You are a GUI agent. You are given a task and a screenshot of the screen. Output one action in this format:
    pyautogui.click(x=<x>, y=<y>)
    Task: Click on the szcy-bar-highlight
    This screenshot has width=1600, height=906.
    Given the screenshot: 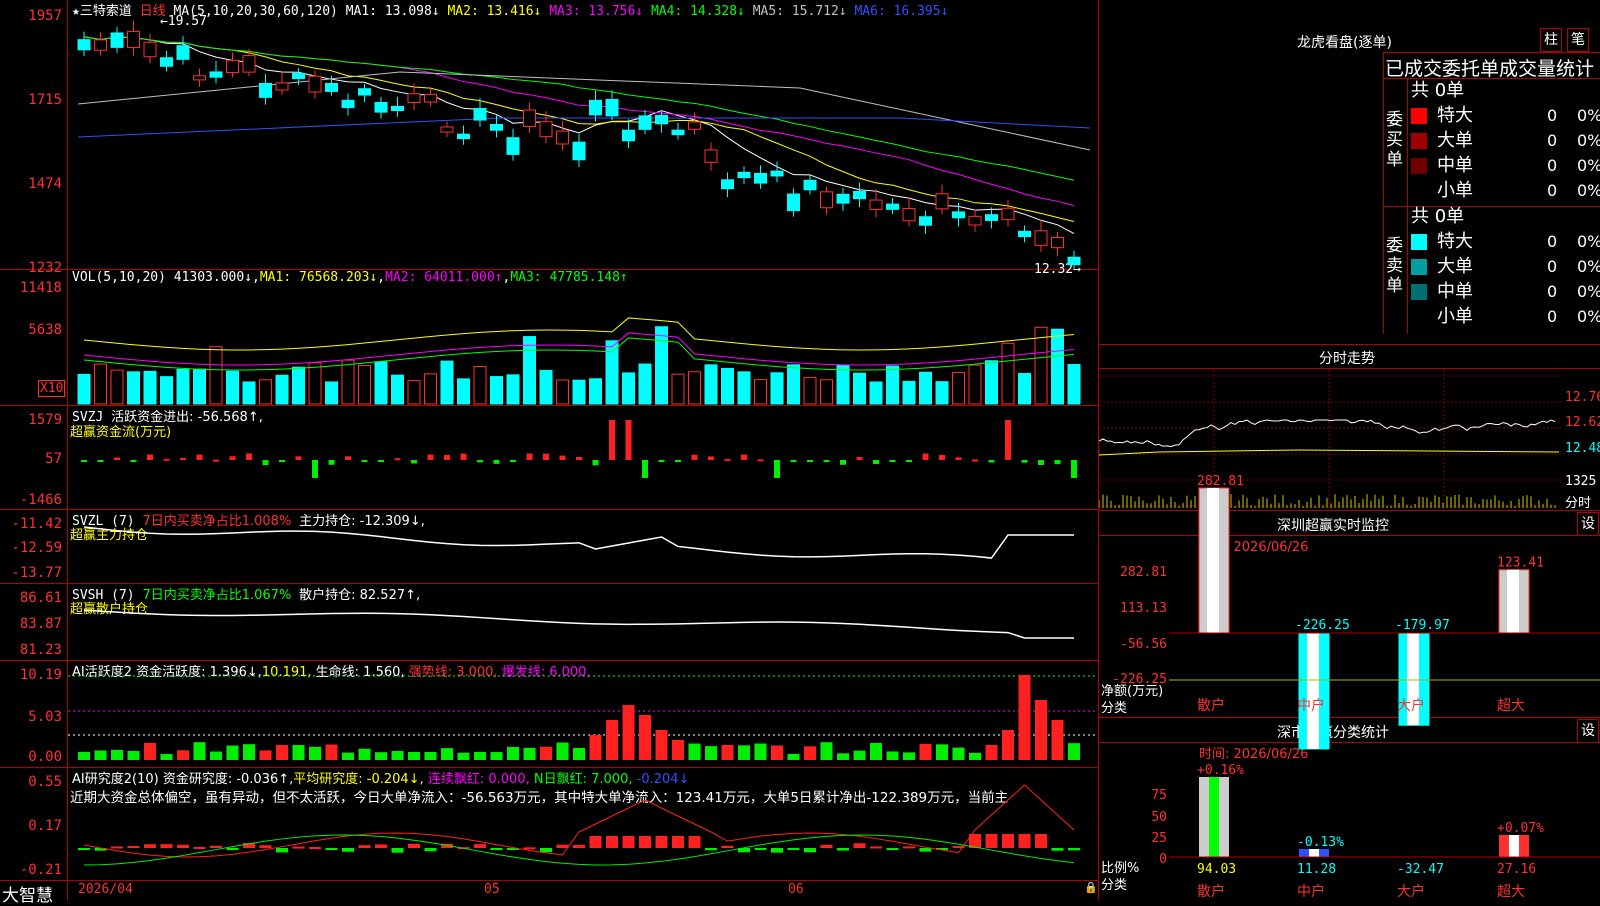 What is the action you would take?
    pyautogui.click(x=1213, y=560)
    